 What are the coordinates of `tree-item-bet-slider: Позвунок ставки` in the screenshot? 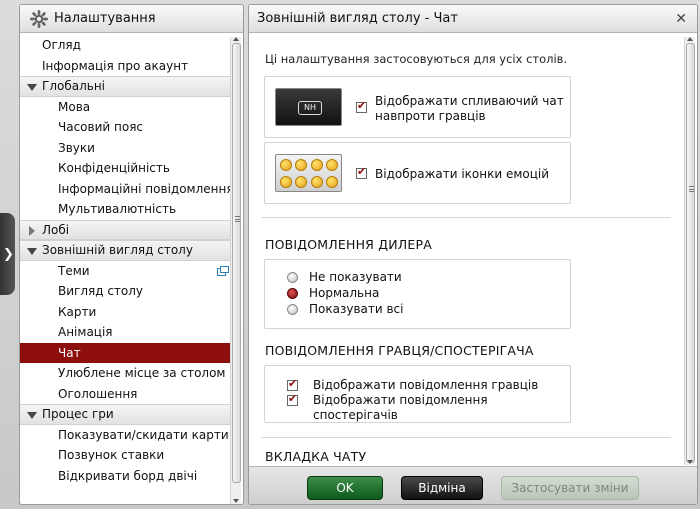 It's located at (125, 455).